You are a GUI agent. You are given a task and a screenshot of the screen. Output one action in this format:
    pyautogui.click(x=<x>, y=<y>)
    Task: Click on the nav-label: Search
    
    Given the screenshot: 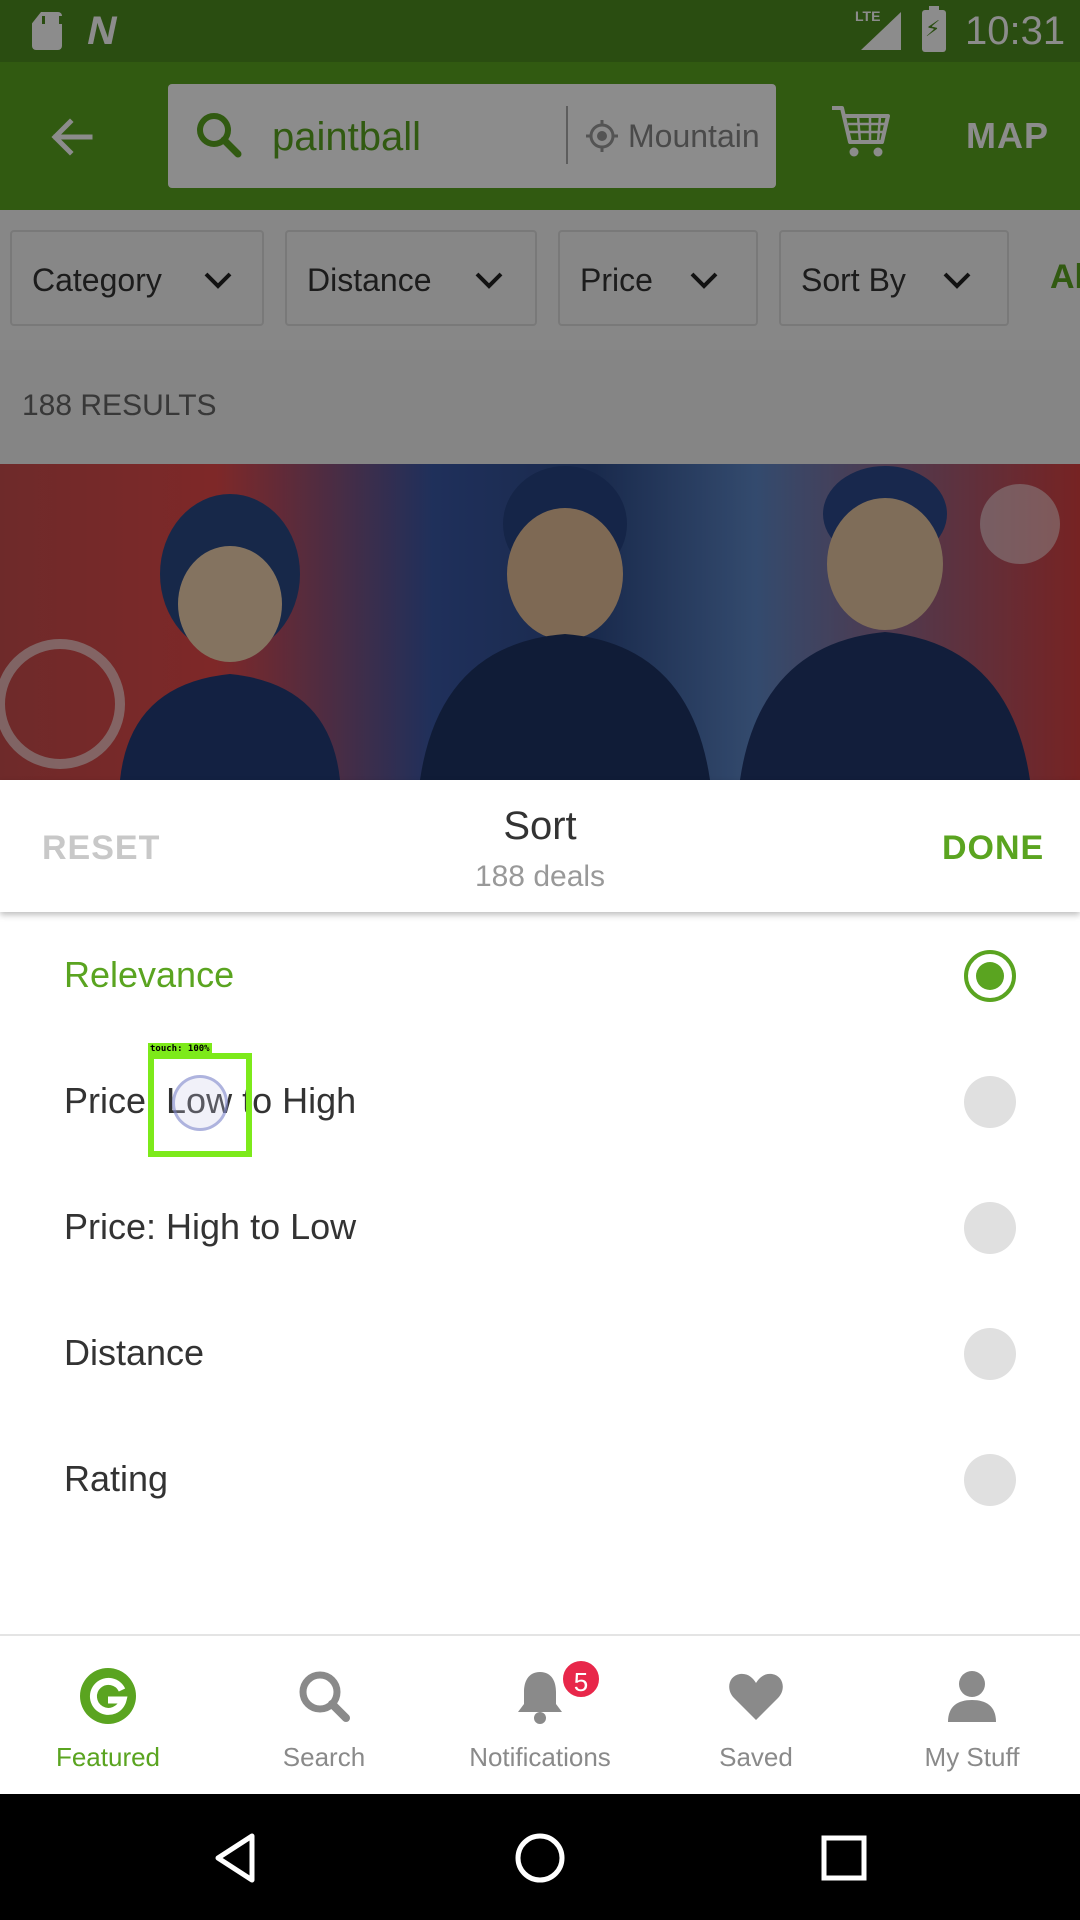 What is the action you would take?
    pyautogui.click(x=324, y=1757)
    